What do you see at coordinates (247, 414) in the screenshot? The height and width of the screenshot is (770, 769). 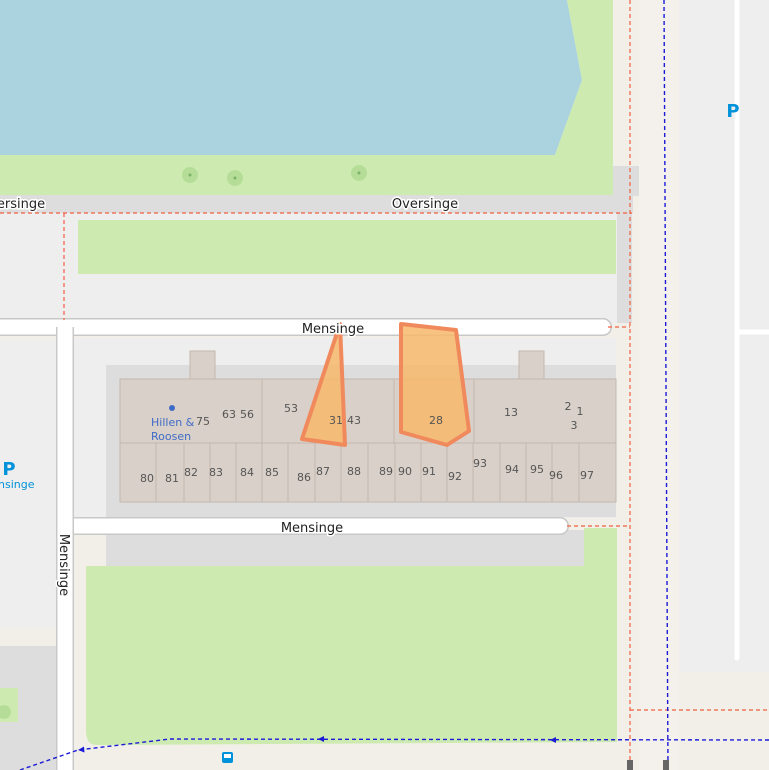 I see `house-number: 56` at bounding box center [247, 414].